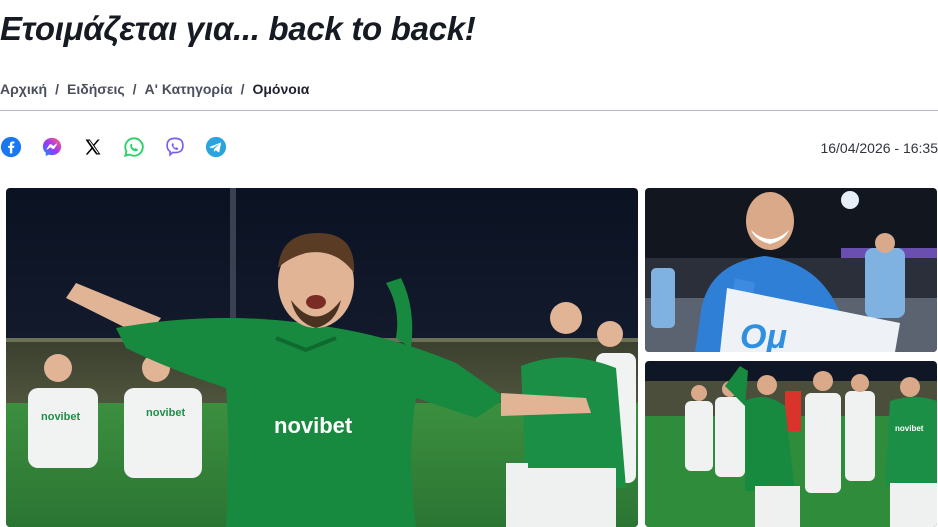  I want to click on x-share-button, so click(93, 147).